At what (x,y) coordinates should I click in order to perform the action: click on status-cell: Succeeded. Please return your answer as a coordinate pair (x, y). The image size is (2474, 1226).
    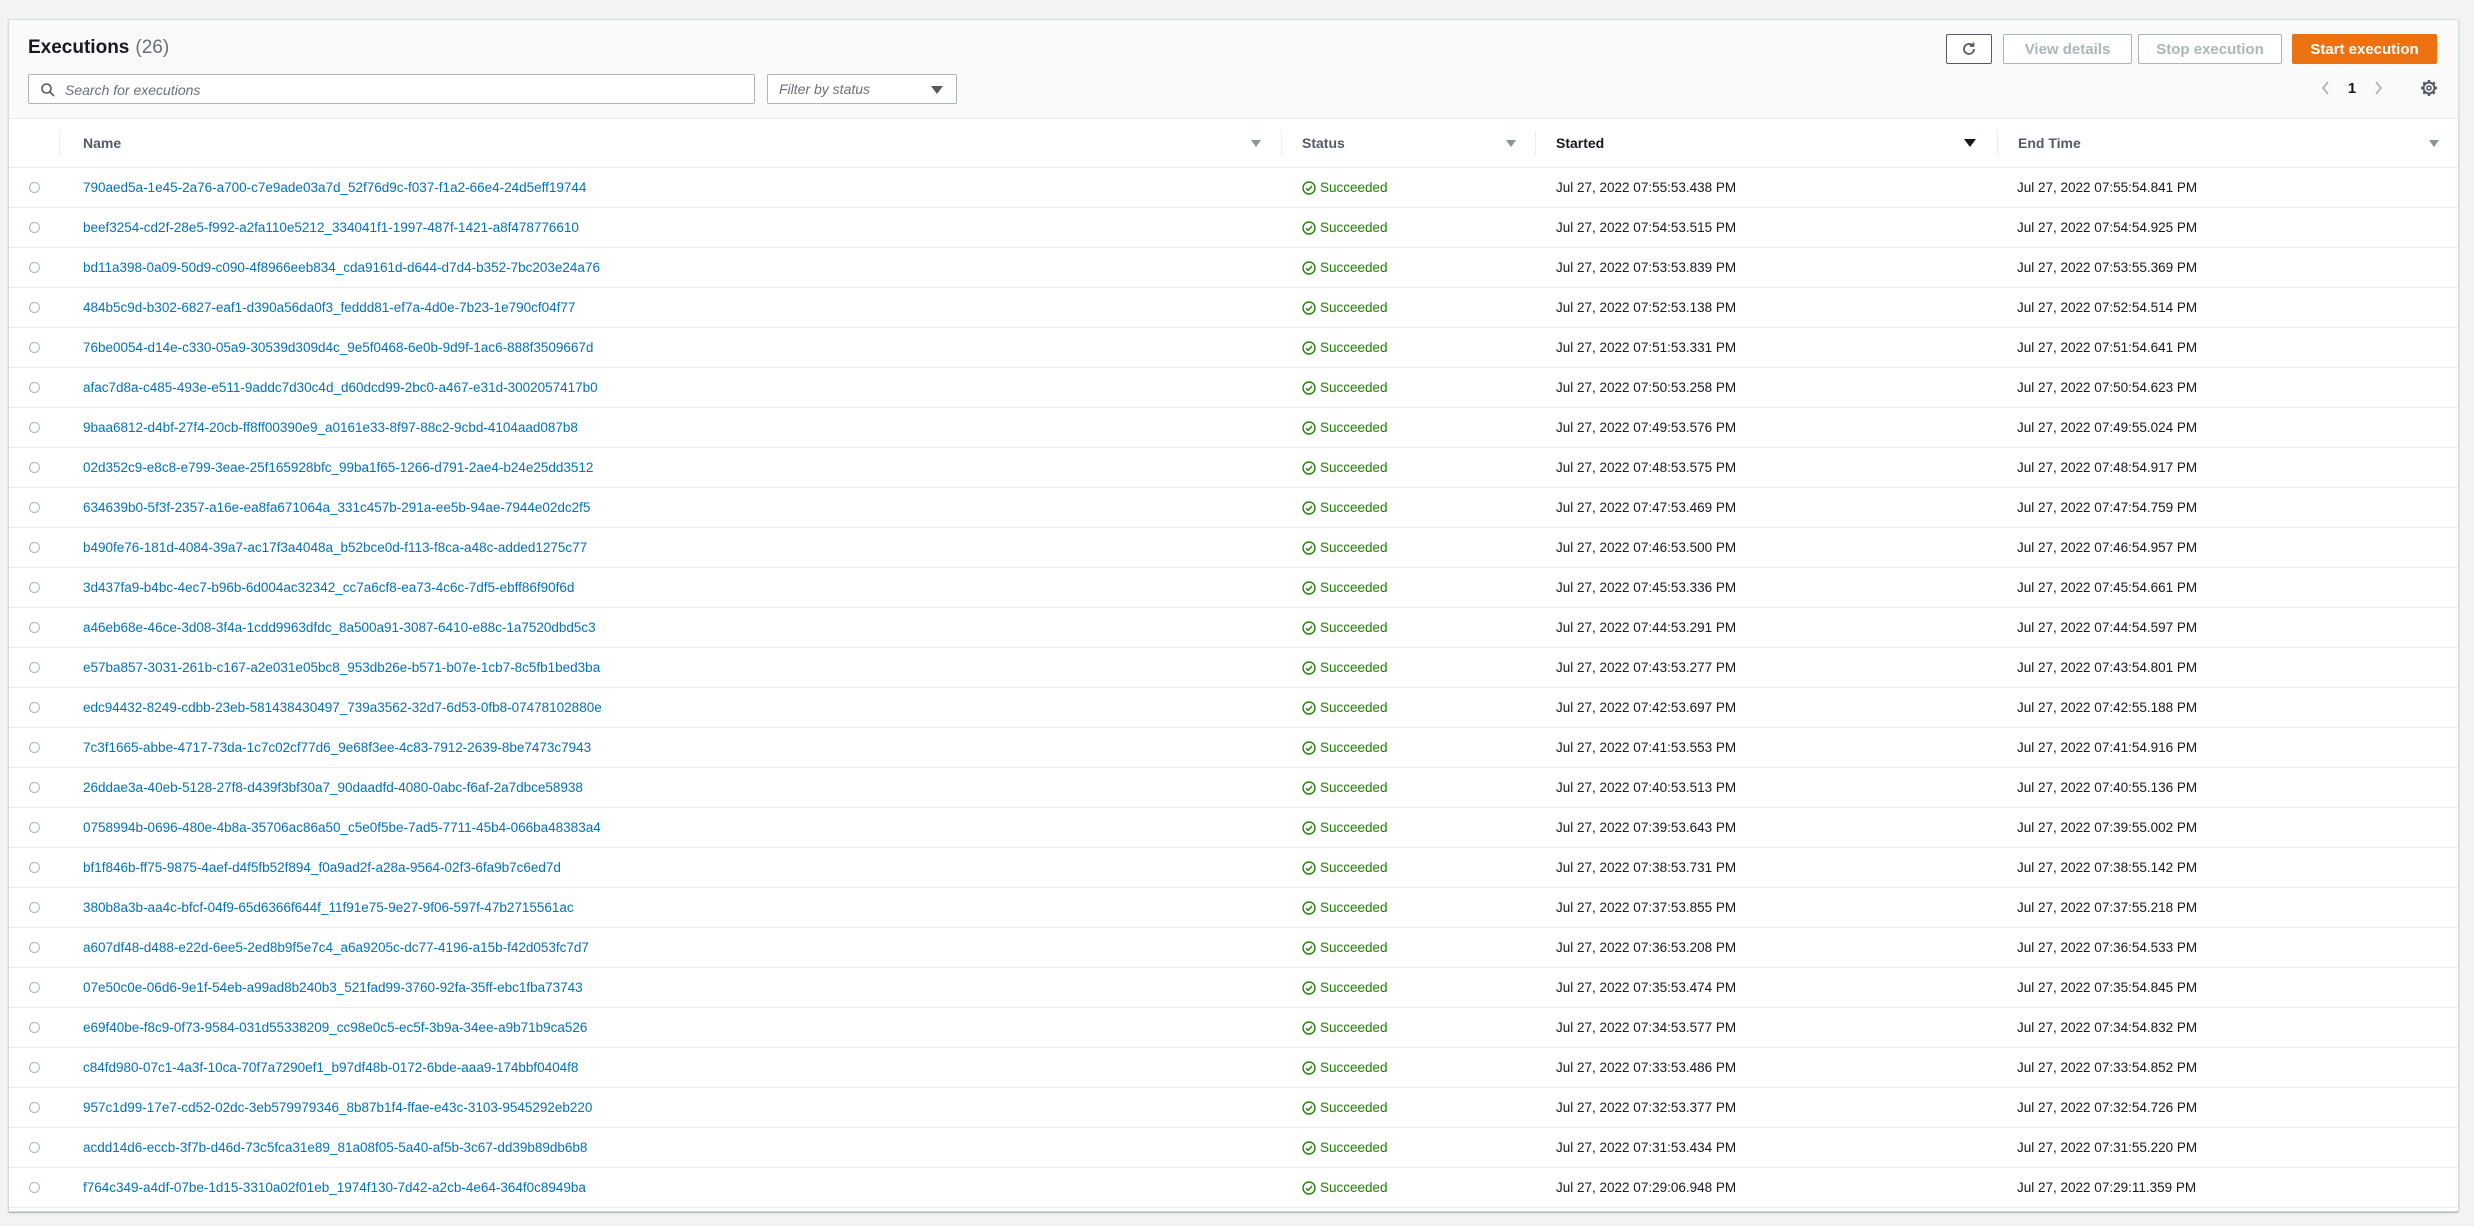
    Looking at the image, I should click on (1345, 587).